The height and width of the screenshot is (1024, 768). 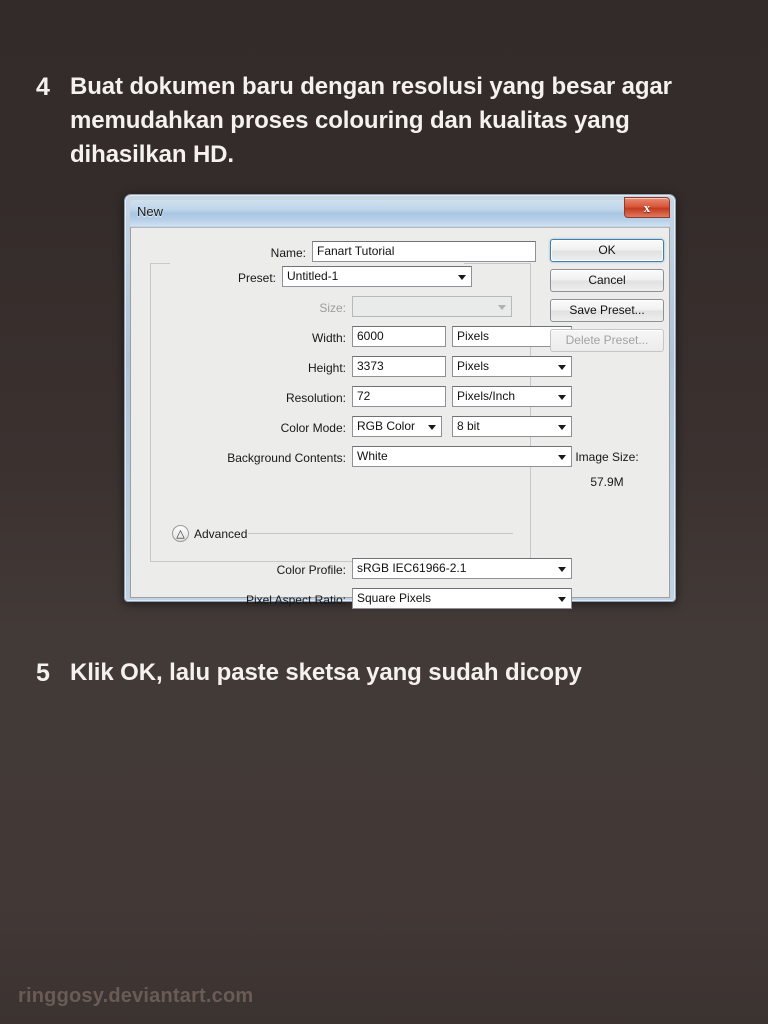 What do you see at coordinates (412, 568) in the screenshot?
I see `color-profile-value: sRGB IEC61966-2.1` at bounding box center [412, 568].